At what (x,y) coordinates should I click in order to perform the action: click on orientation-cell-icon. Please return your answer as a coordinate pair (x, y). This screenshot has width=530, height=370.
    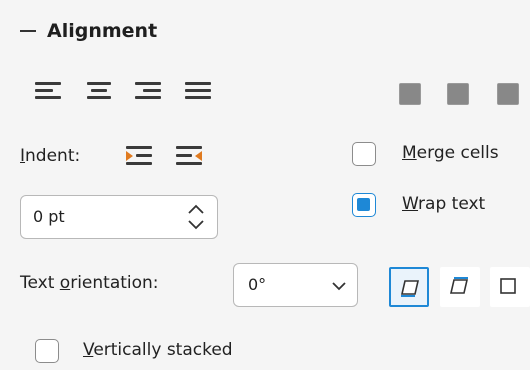
    Looking at the image, I should click on (508, 286).